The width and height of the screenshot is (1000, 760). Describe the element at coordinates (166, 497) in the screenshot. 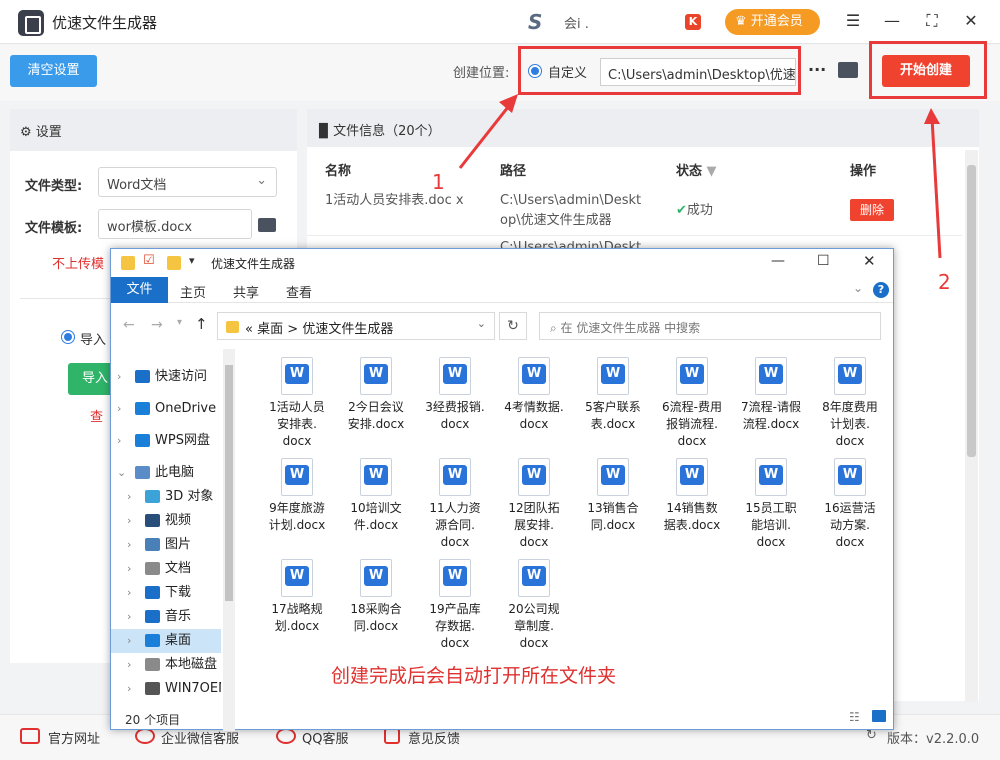

I see `nav-item: › 3D 对象` at that location.